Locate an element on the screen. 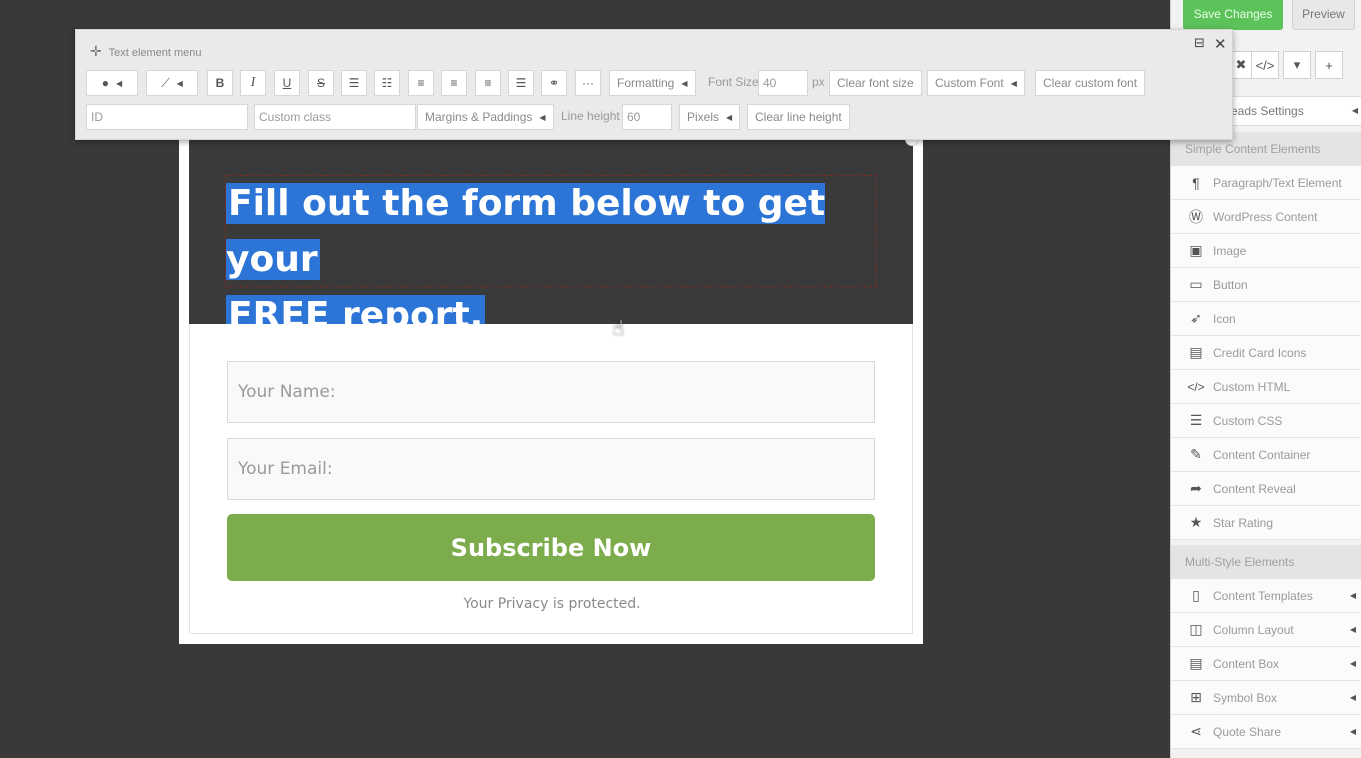 The image size is (1361, 758). sidebar-item-content-container: ✎ Content Container is located at coordinates (1266, 455).